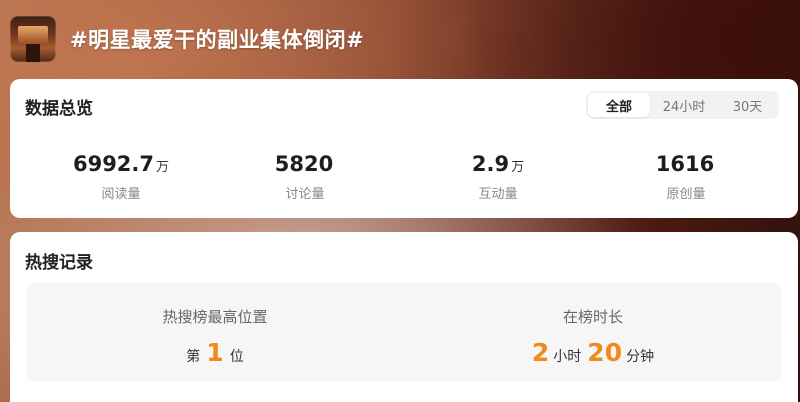 The height and width of the screenshot is (402, 800). What do you see at coordinates (305, 194) in the screenshot?
I see `stat-discussions-label: 讨论量` at bounding box center [305, 194].